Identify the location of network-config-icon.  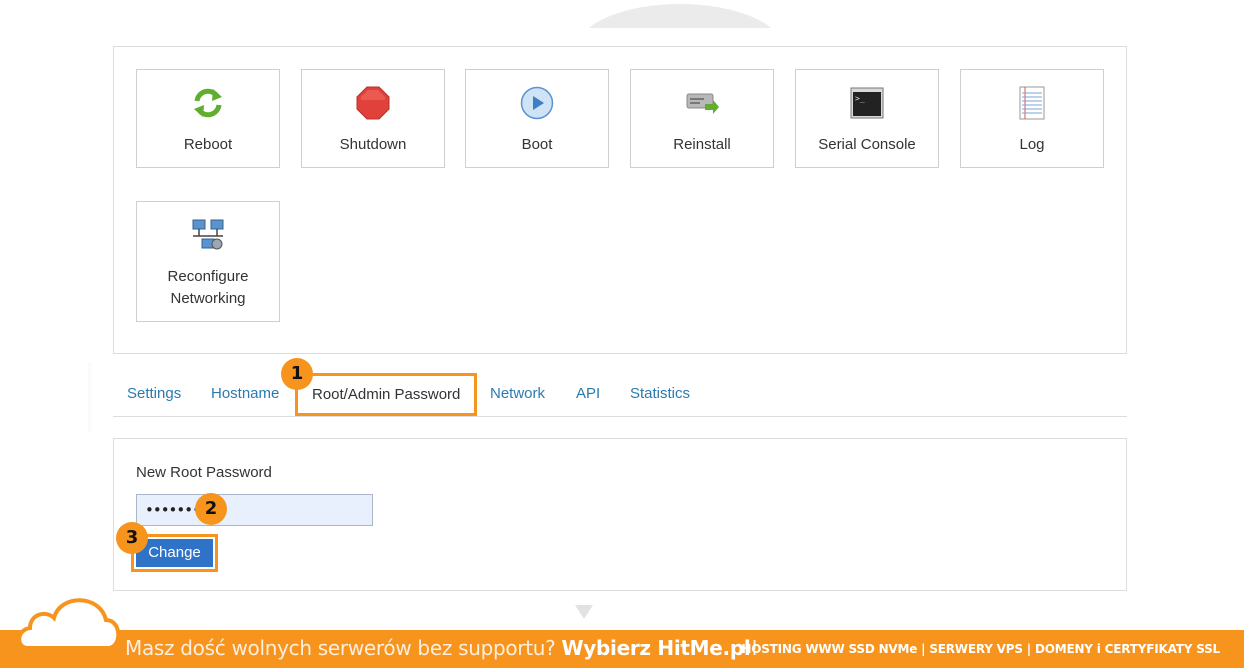
(208, 235).